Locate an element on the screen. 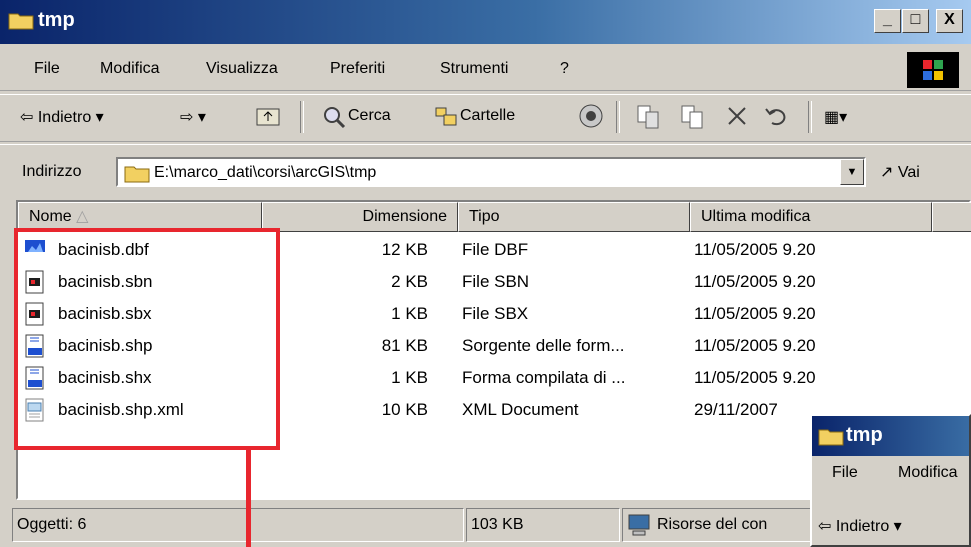 The height and width of the screenshot is (547, 971). address-value: E:\marco_dati\corsi\arcGIS\tmp is located at coordinates (265, 172).